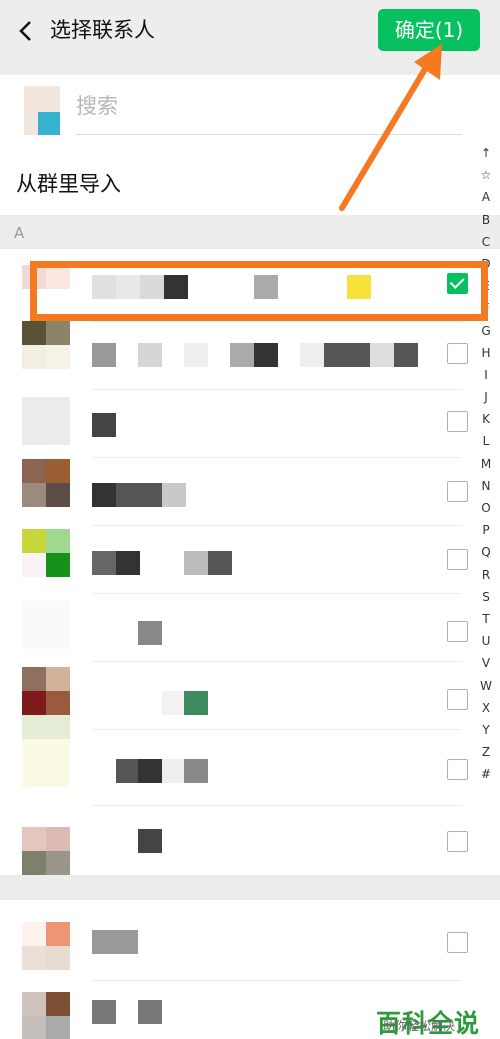 The height and width of the screenshot is (1039, 500). Describe the element at coordinates (486, 353) in the screenshot. I see `index-letter: H` at that location.